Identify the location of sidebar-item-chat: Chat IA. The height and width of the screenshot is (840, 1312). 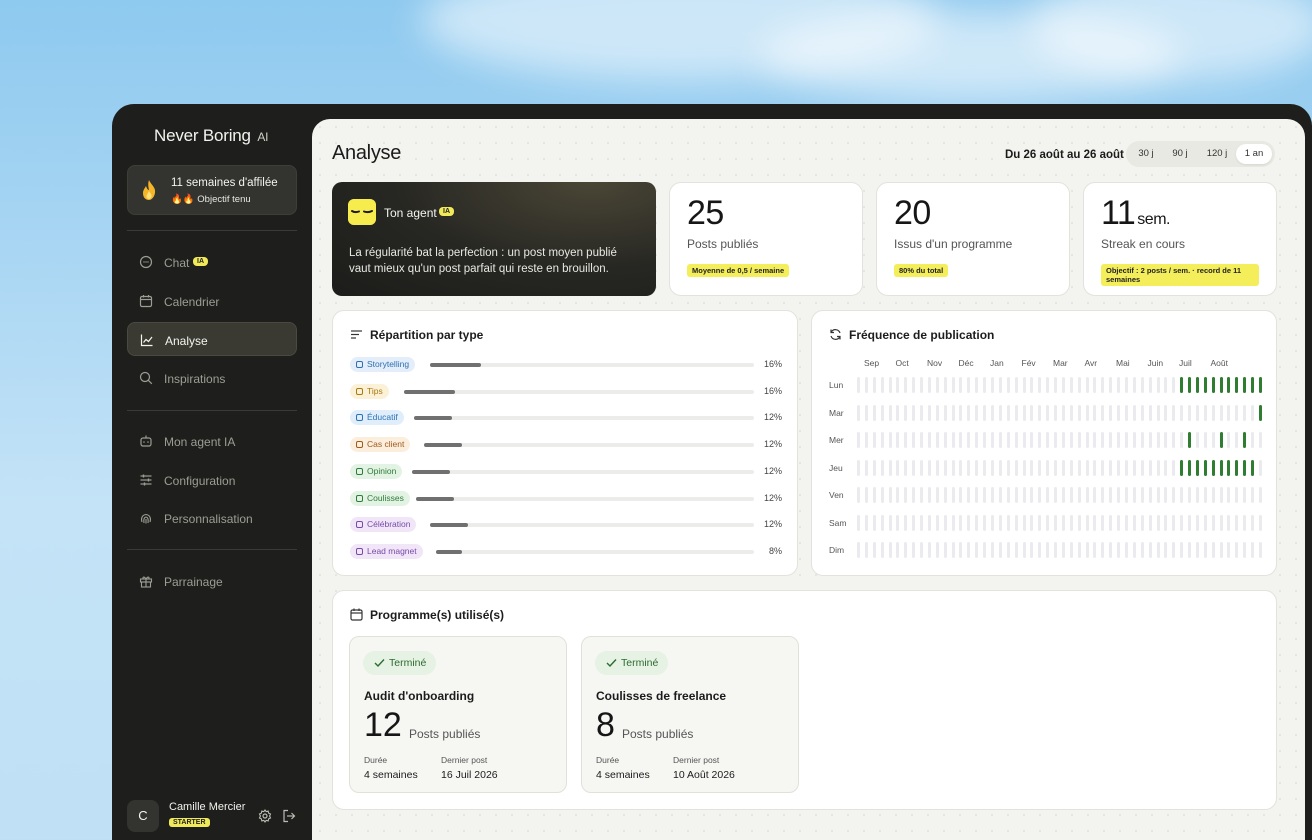
(212, 262).